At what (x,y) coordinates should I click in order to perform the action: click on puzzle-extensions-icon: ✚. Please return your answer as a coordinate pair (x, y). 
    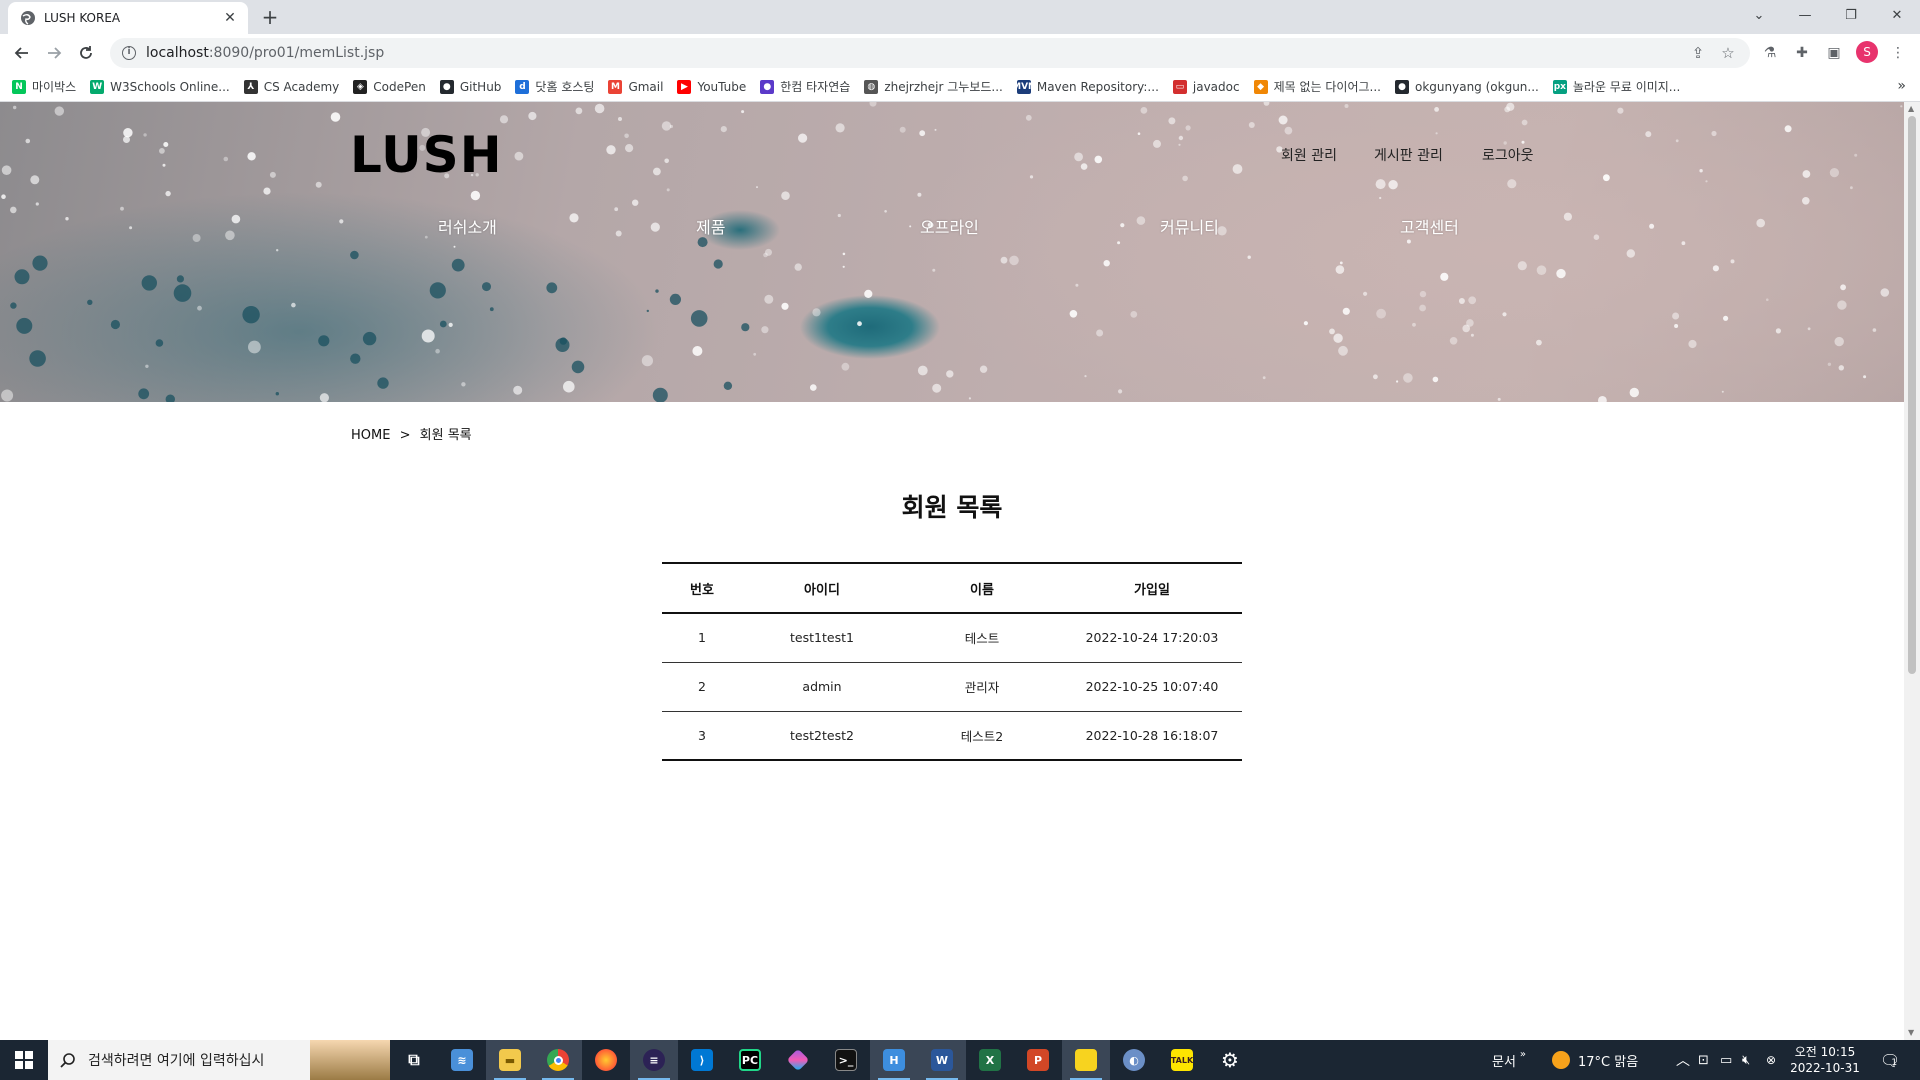
    Looking at the image, I should click on (1802, 53).